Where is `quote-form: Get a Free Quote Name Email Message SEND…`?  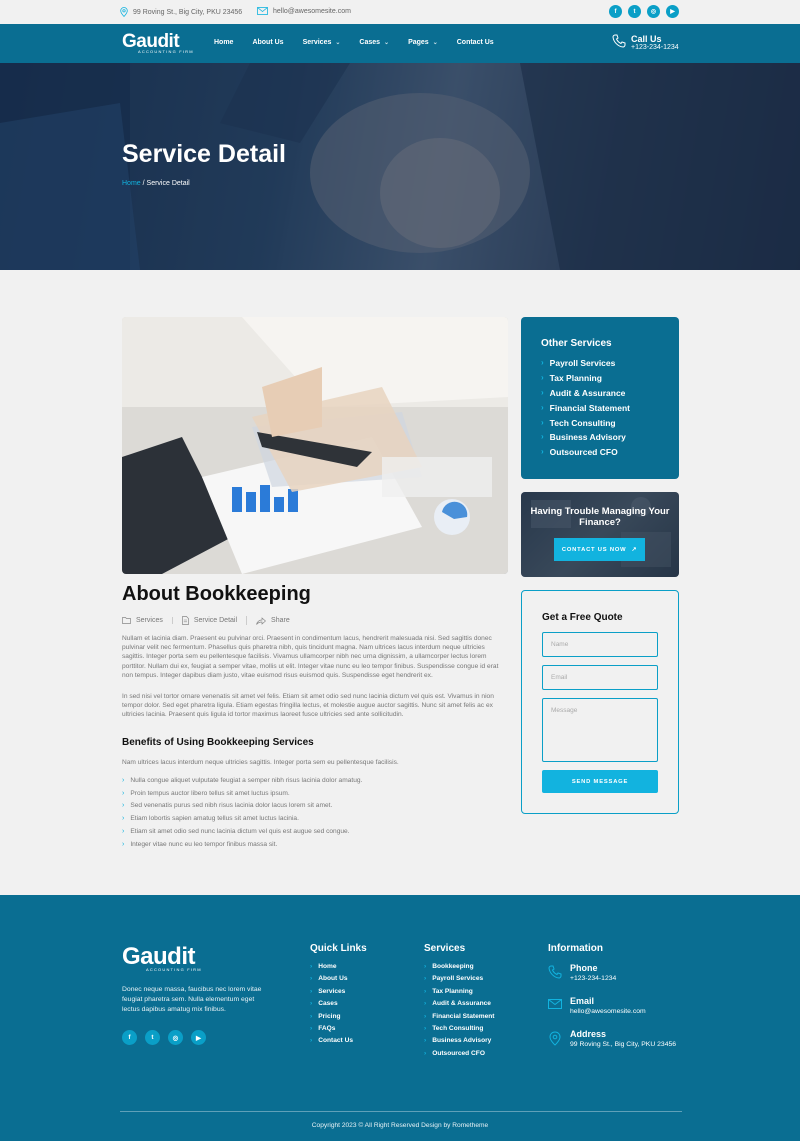
quote-form: Get a Free Quote Name Email Message SEND… is located at coordinates (600, 702).